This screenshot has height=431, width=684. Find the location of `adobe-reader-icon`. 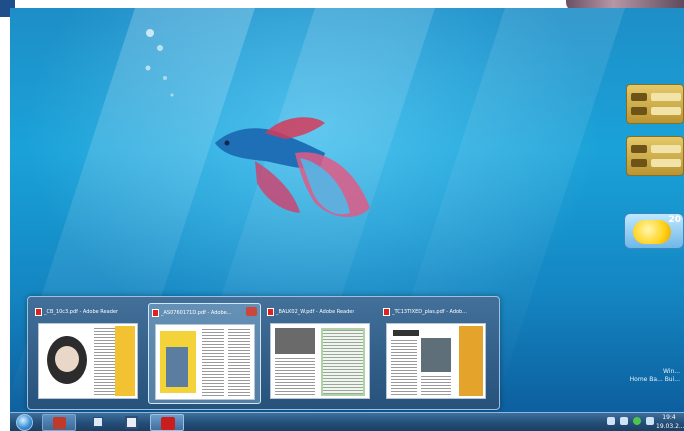

adobe-reader-icon is located at coordinates (168, 423).